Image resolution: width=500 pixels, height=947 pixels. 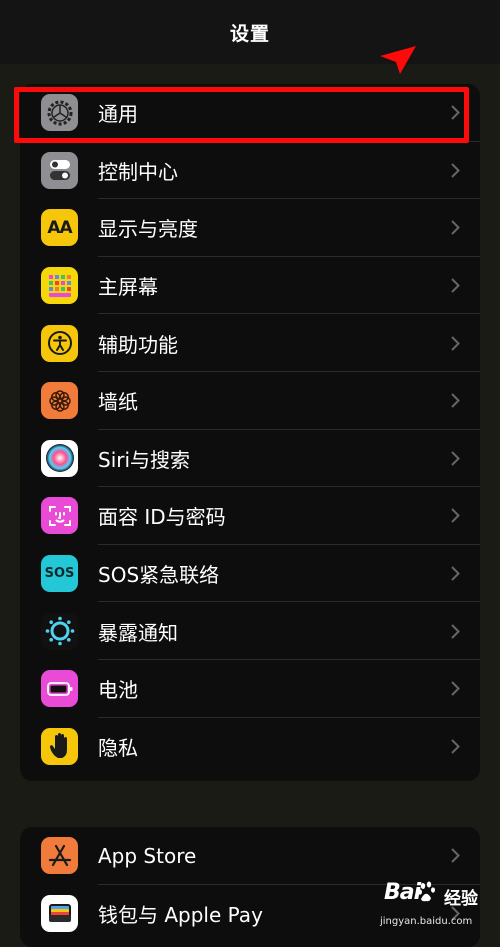 What do you see at coordinates (250, 856) in the screenshot?
I see `settings-row-app-store: App Store` at bounding box center [250, 856].